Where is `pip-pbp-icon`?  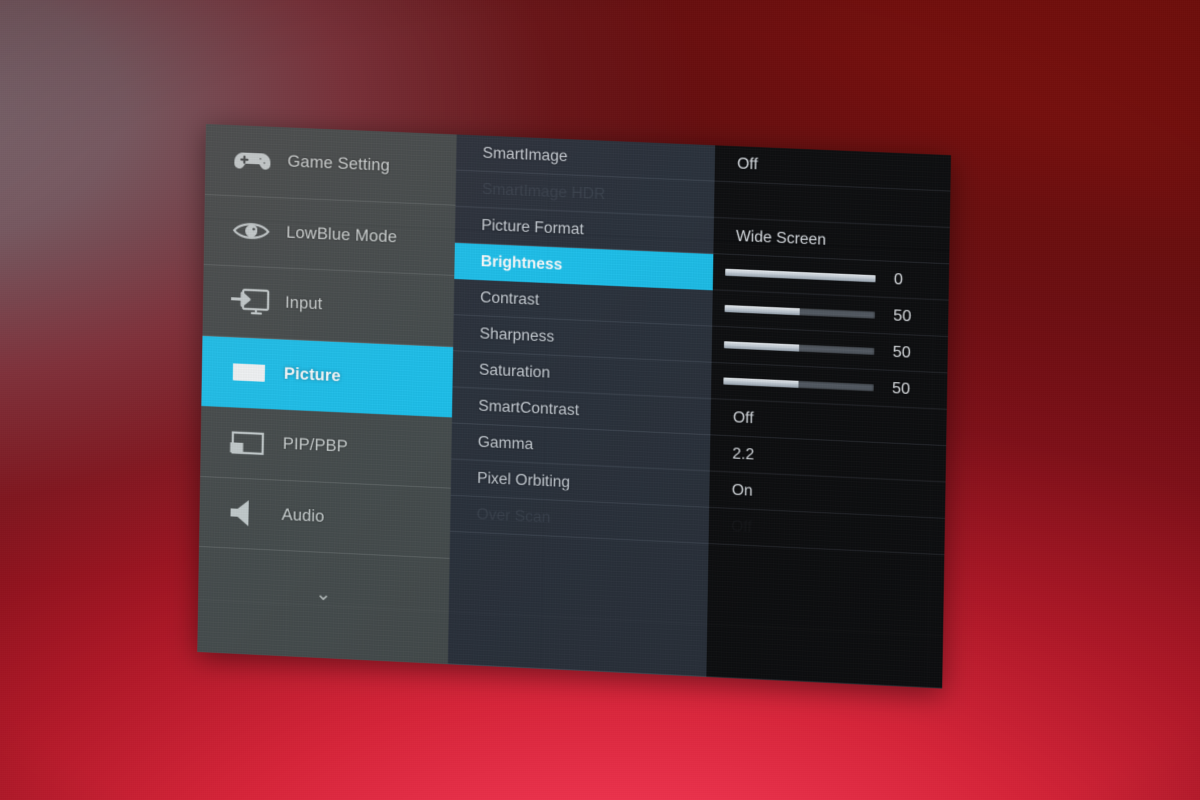 pip-pbp-icon is located at coordinates (247, 443).